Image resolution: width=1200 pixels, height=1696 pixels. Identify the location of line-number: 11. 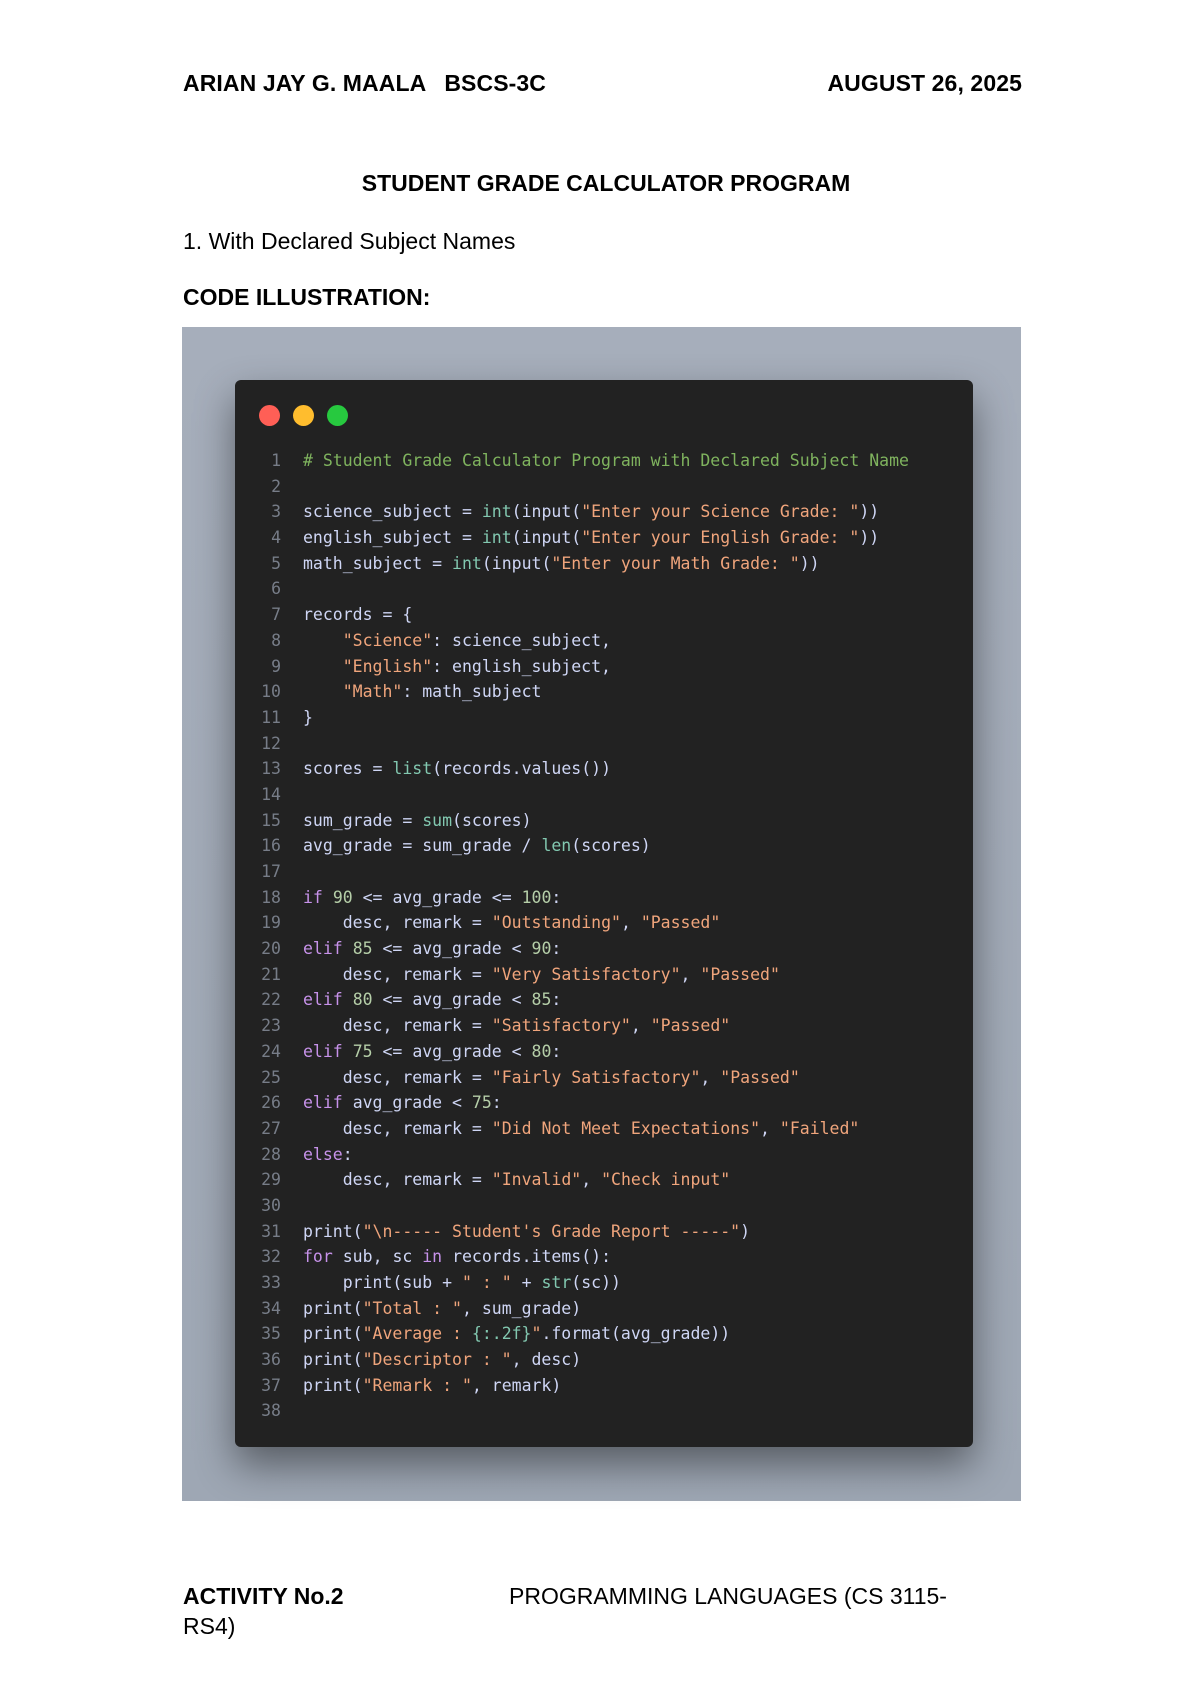
(271, 717).